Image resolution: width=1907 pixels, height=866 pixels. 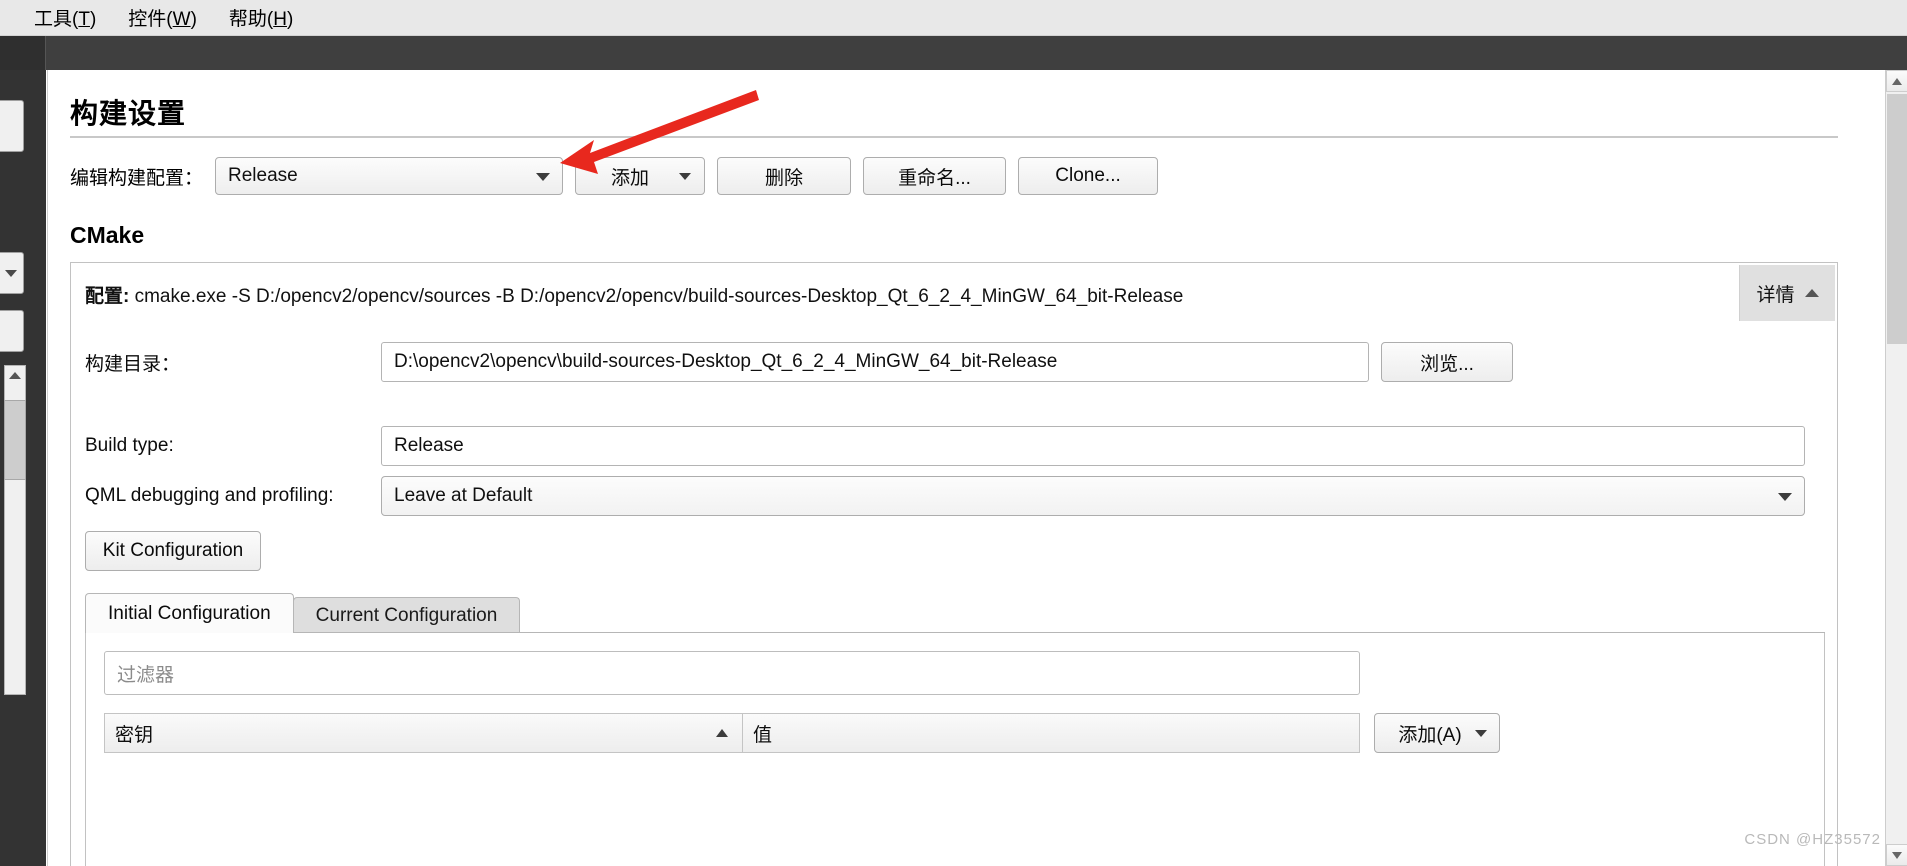 What do you see at coordinates (406, 615) in the screenshot?
I see `tab-current-configuration: Current Configuration` at bounding box center [406, 615].